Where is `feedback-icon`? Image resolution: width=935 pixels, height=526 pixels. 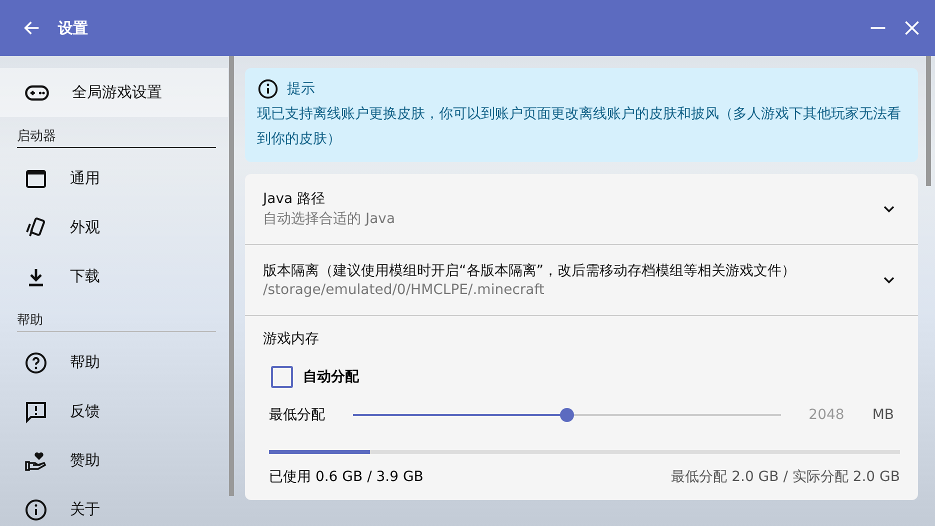 feedback-icon is located at coordinates (36, 412).